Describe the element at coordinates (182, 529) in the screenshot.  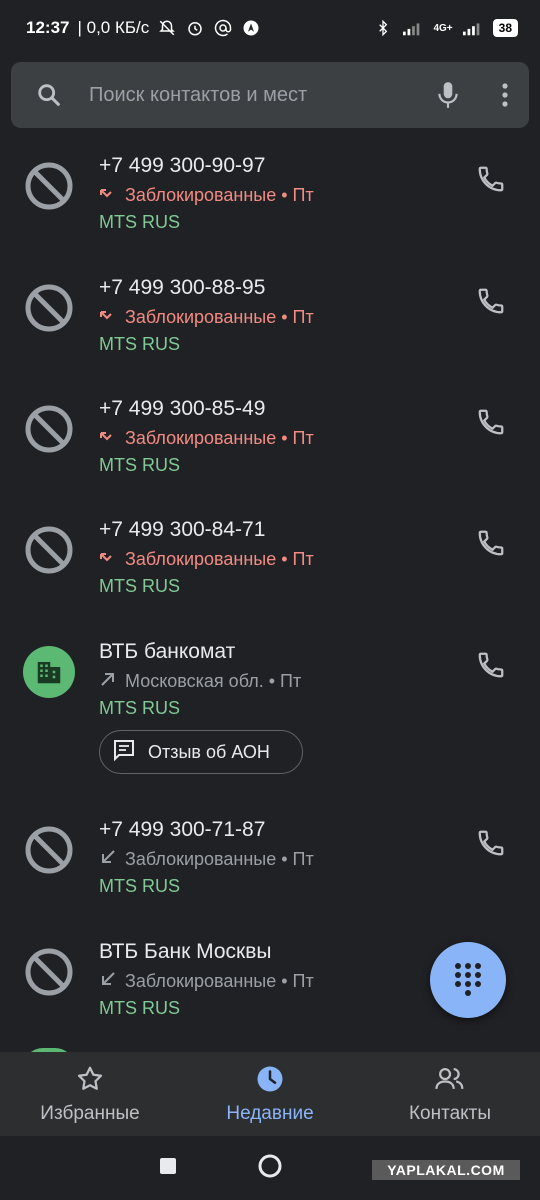
I see `call-title: +7 499 300-84-71` at that location.